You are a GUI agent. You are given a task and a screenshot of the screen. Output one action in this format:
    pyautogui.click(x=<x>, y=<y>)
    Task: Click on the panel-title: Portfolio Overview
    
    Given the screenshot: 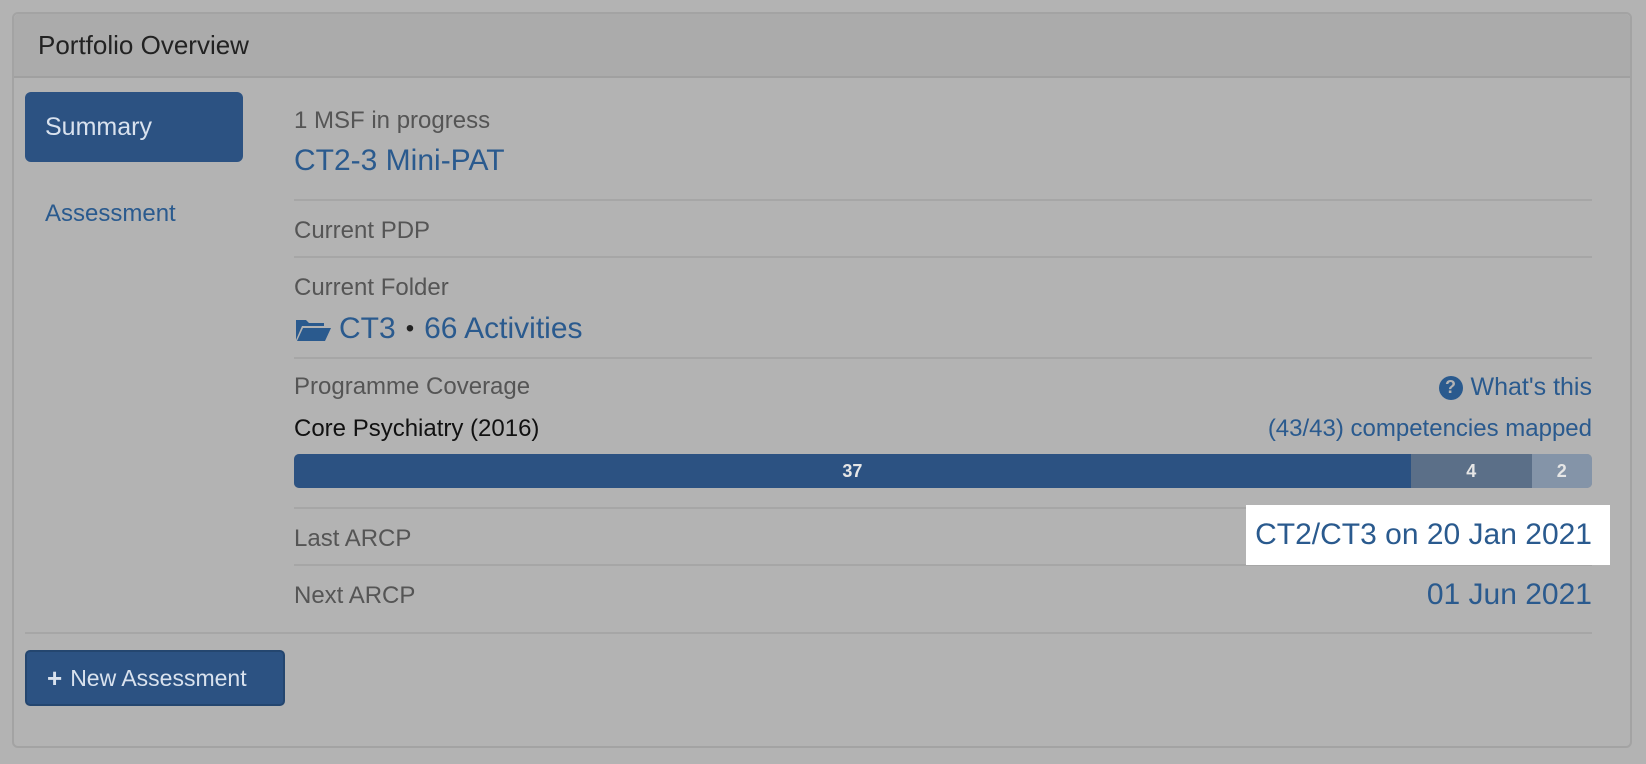 What is the action you would take?
    pyautogui.click(x=143, y=44)
    